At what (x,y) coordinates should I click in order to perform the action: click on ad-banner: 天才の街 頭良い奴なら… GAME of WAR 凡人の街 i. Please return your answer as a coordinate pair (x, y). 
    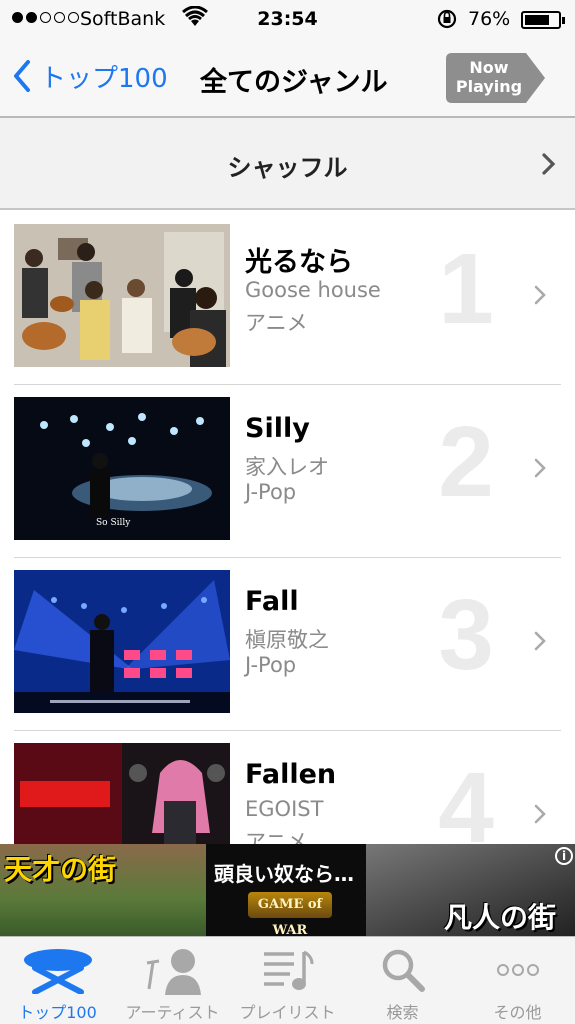
    Looking at the image, I should click on (287, 890).